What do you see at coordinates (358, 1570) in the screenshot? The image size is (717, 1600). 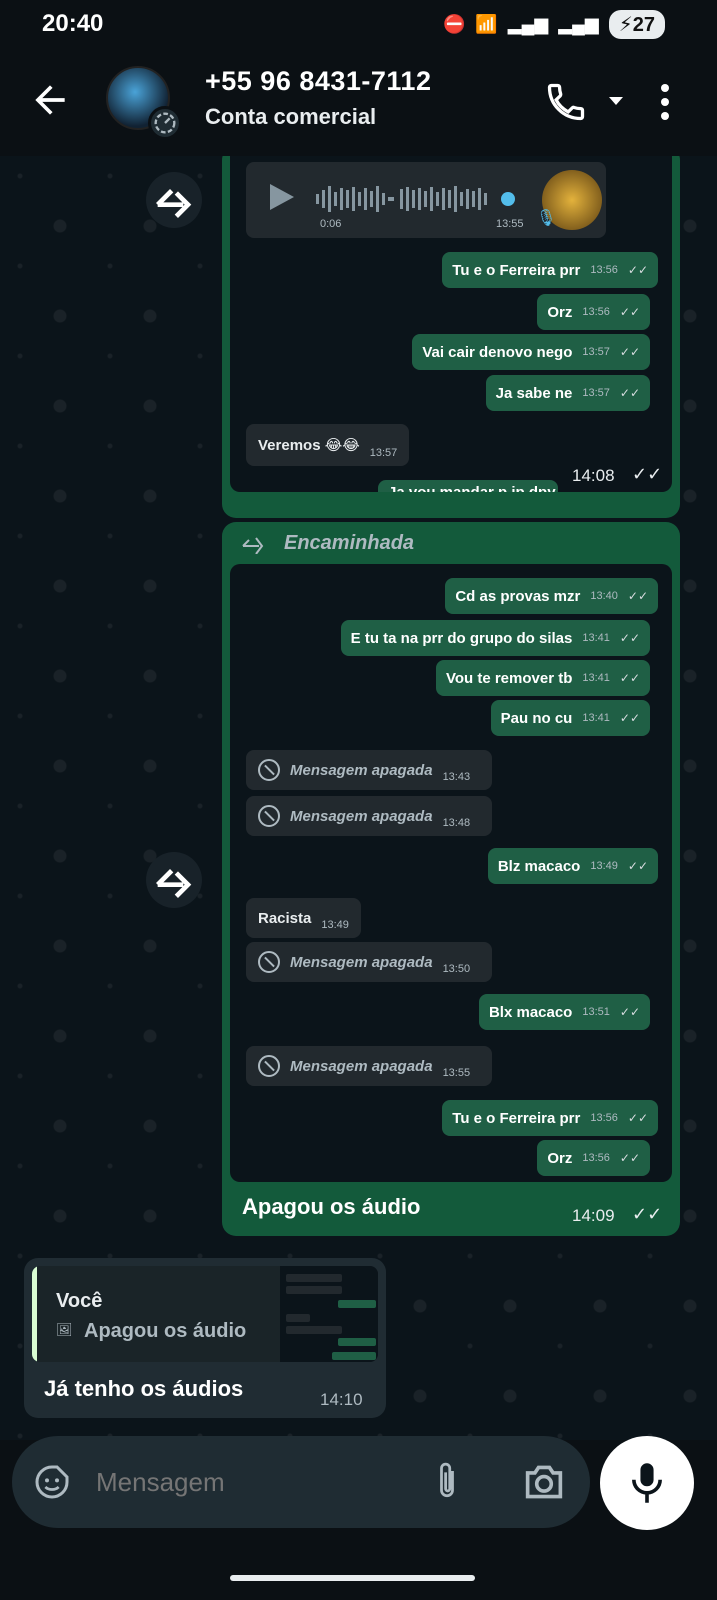 I see `system-nav-bar` at bounding box center [358, 1570].